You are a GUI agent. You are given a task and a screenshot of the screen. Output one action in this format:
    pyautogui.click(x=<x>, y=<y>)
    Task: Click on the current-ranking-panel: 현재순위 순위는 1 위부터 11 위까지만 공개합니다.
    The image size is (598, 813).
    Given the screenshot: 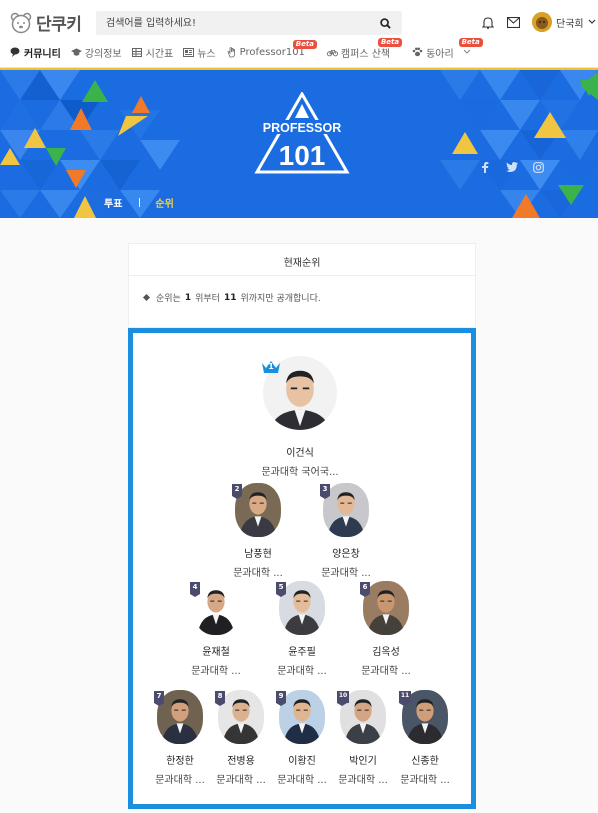 What is the action you would take?
    pyautogui.click(x=302, y=285)
    